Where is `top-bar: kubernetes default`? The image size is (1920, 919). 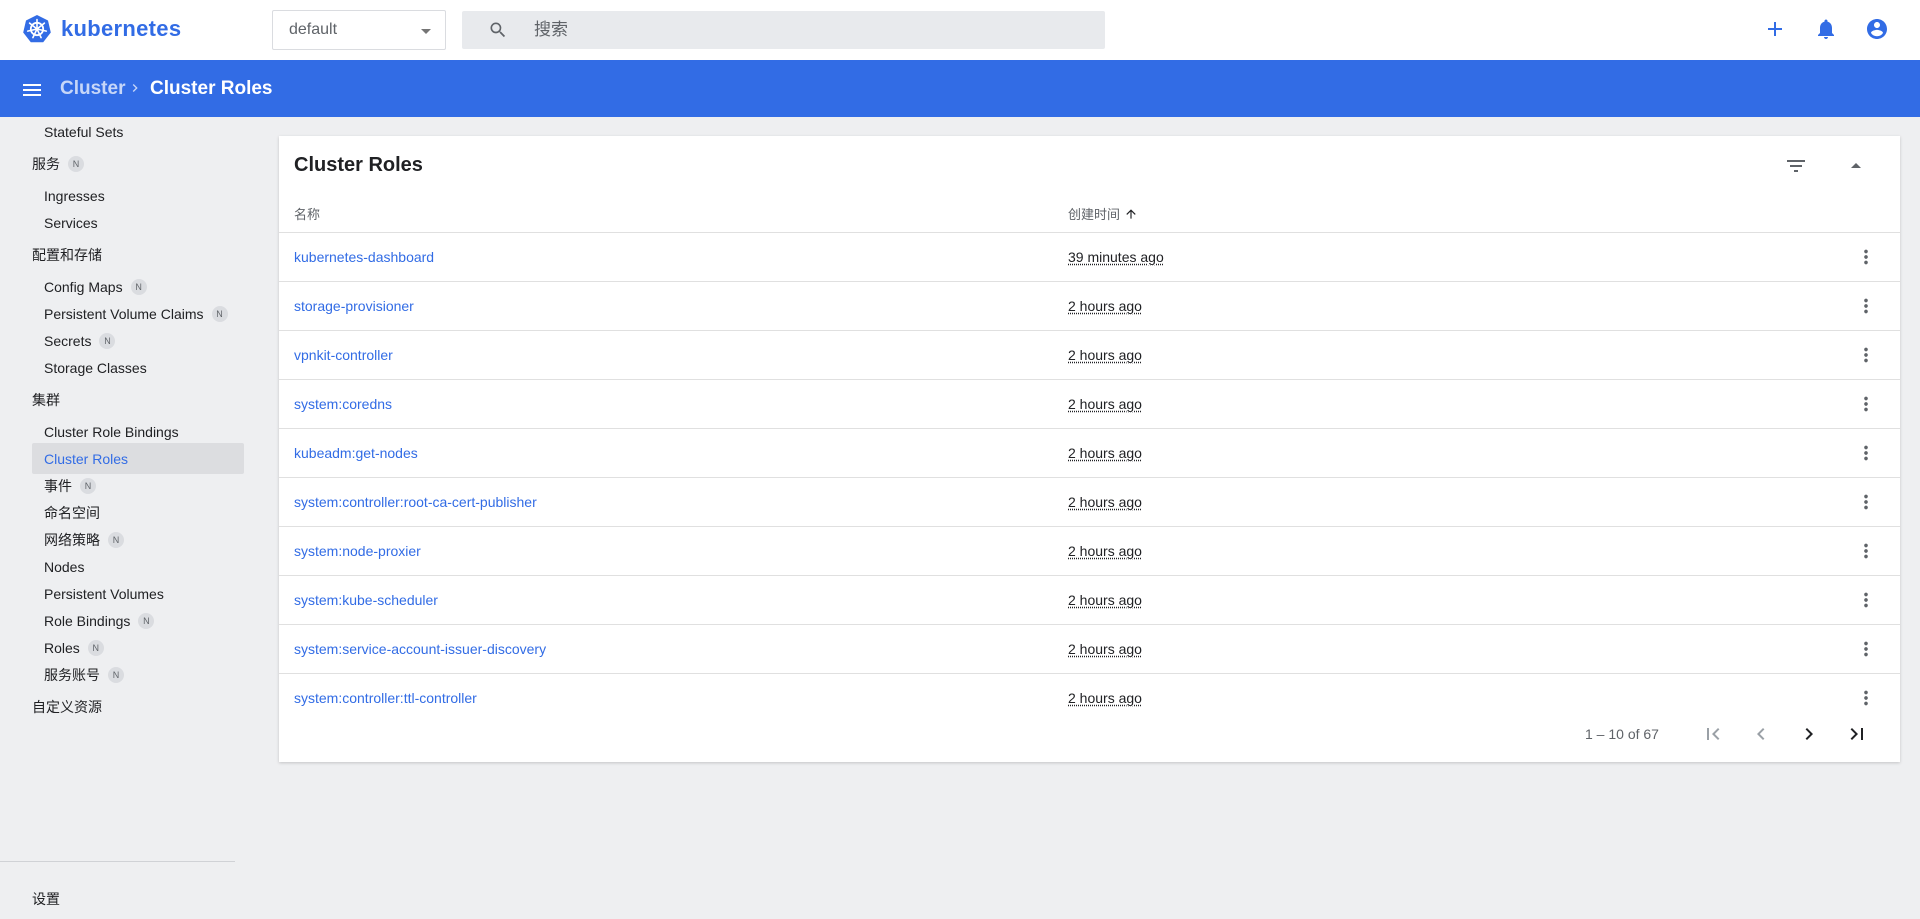
top-bar: kubernetes default is located at coordinates (960, 30).